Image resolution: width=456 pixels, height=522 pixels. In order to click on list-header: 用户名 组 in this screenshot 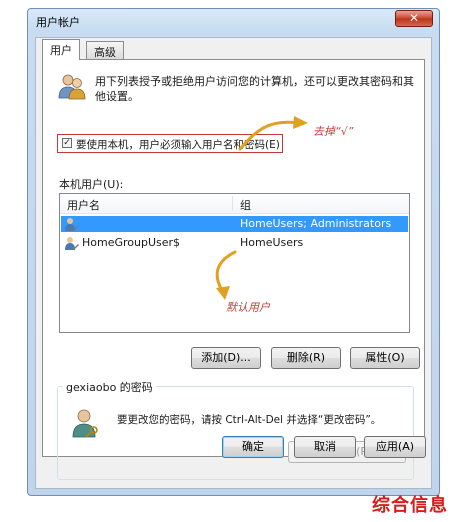, I will do `click(234, 204)`.